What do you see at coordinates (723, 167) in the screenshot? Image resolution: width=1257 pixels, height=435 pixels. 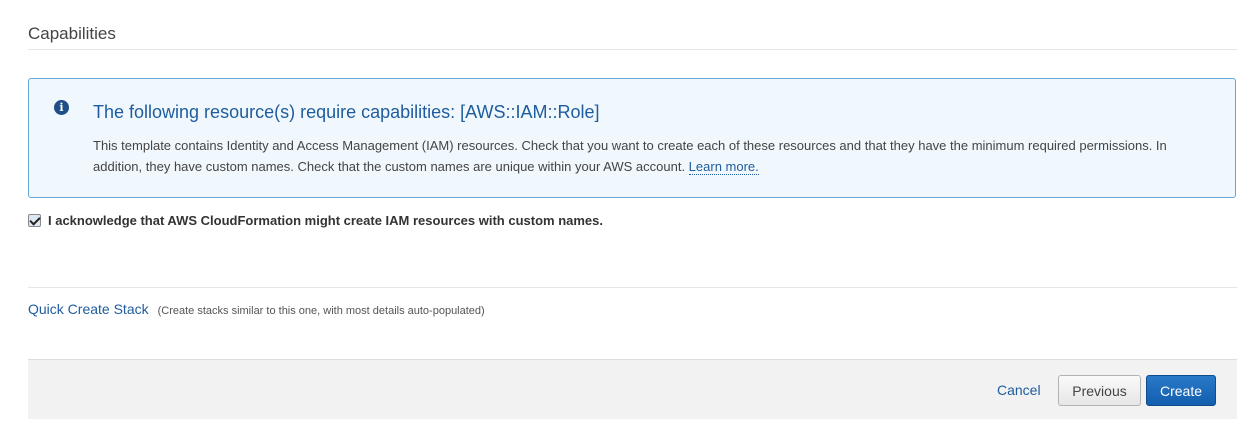 I see `learn-more-link: Learn more.` at bounding box center [723, 167].